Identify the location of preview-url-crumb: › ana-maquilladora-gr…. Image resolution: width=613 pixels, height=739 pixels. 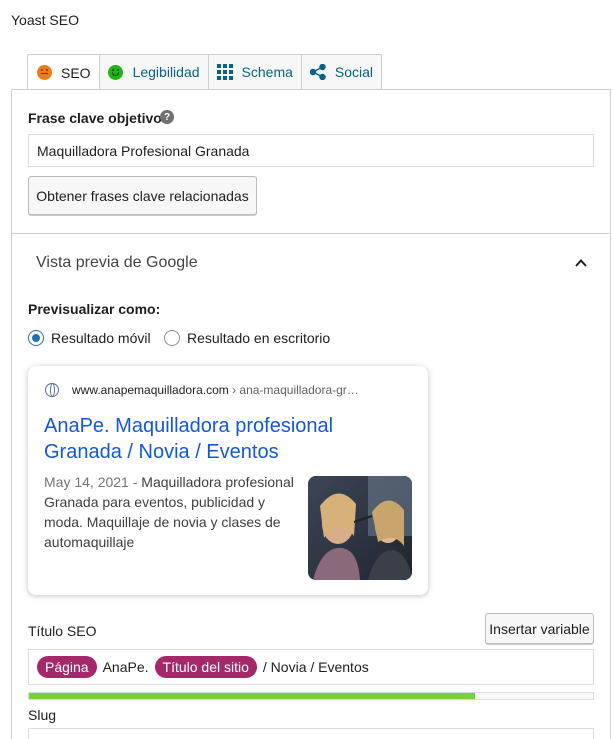
(293, 390).